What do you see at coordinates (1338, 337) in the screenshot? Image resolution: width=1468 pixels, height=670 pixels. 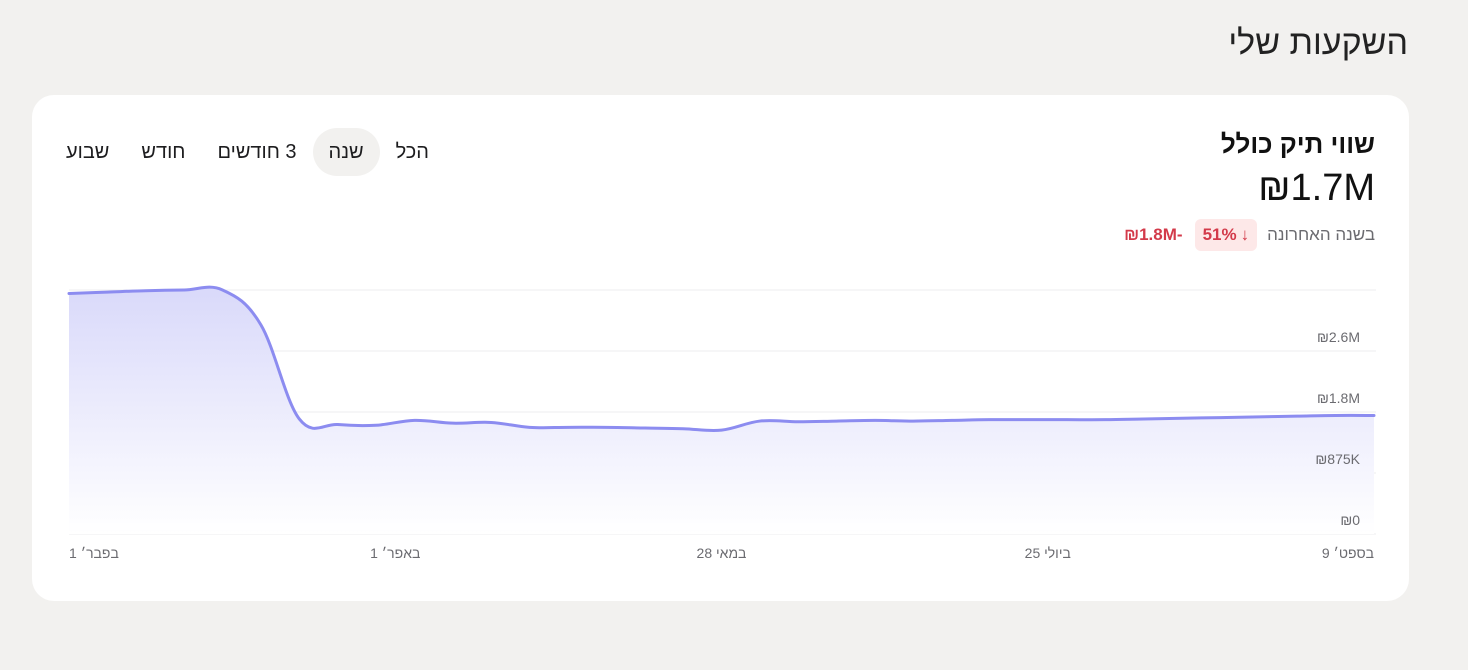 I see `y-tick-label: ₪2.6M` at bounding box center [1338, 337].